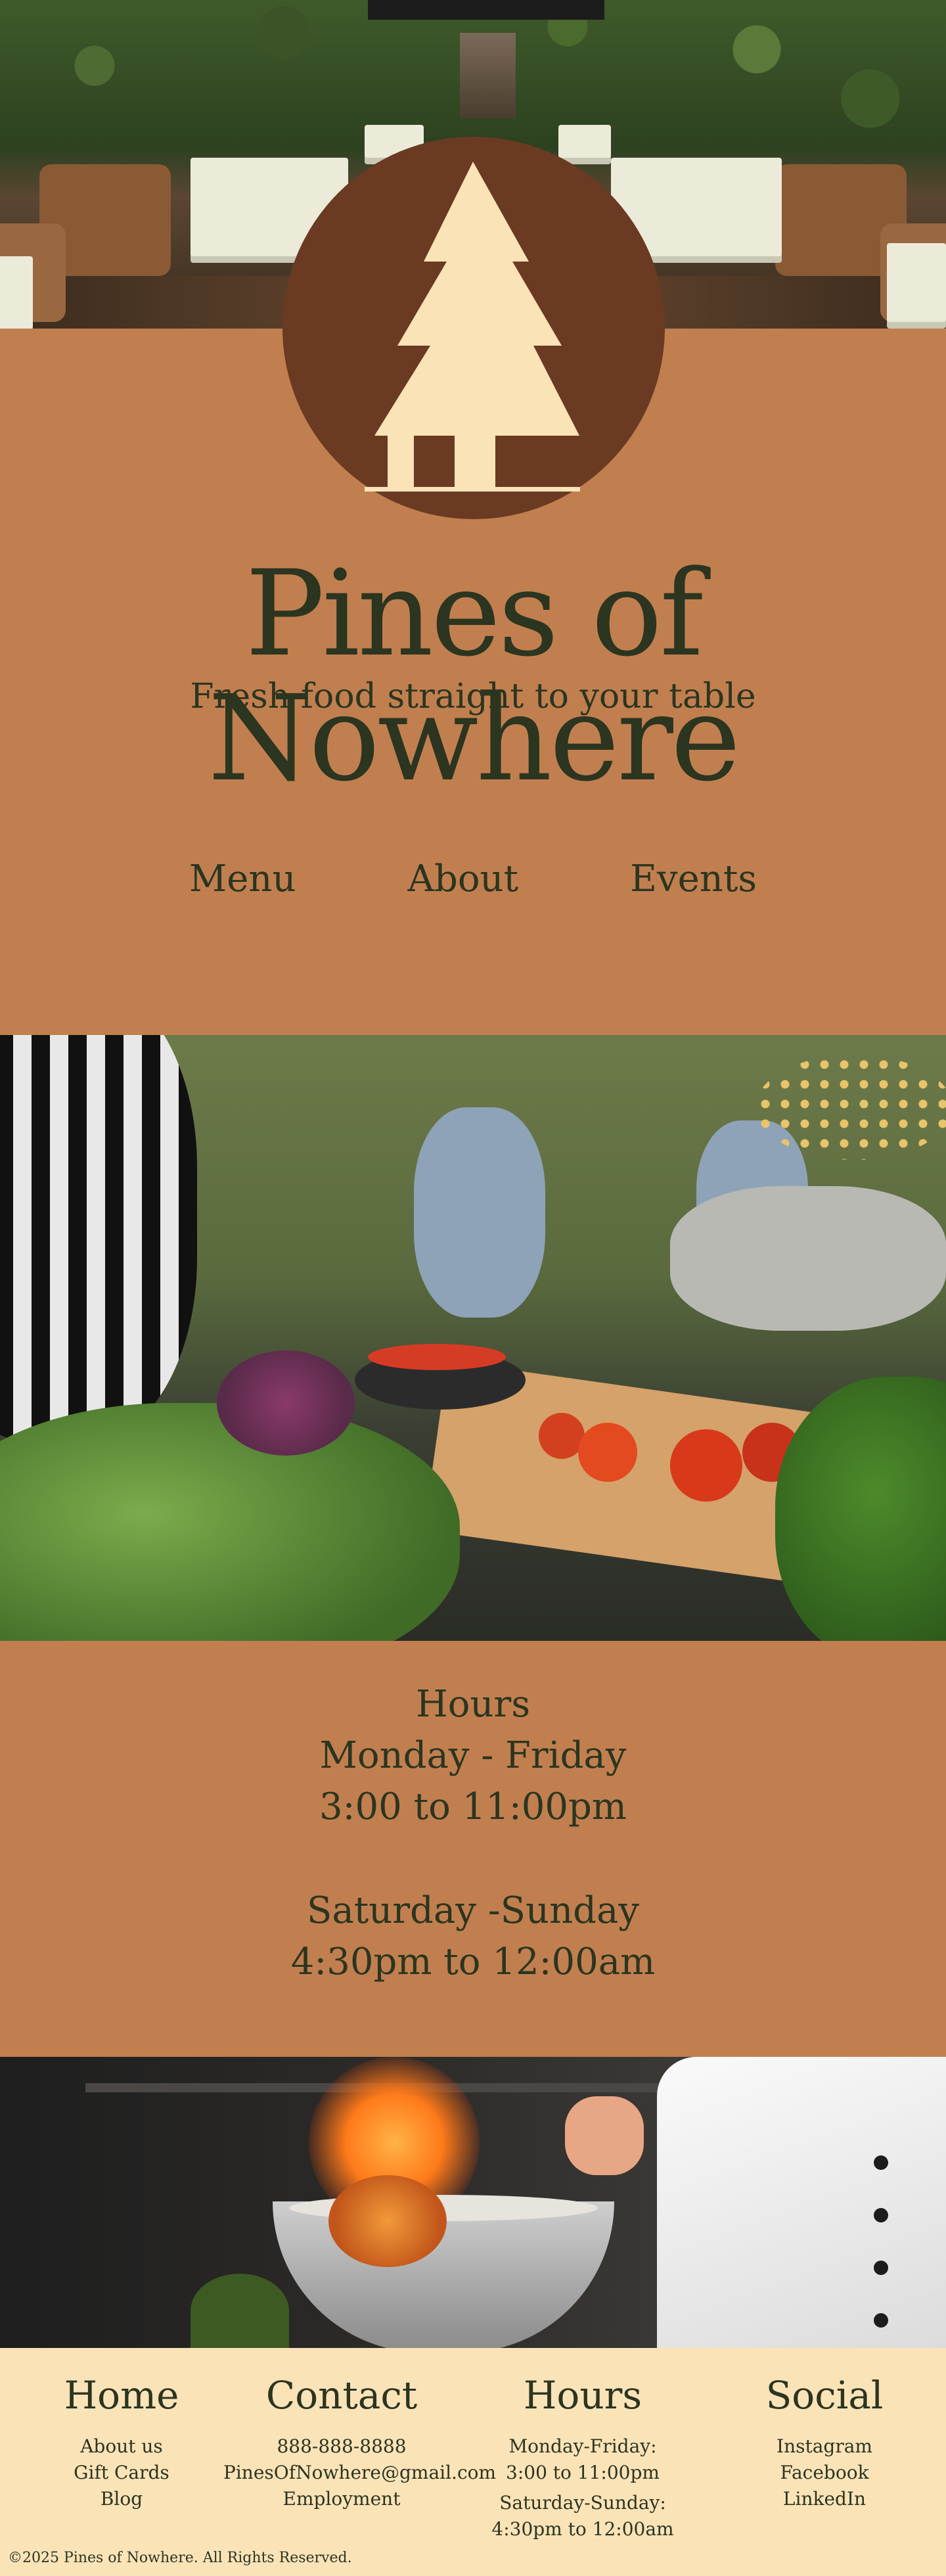 This screenshot has height=2576, width=946. I want to click on hours-heading: Hours, so click(473, 1704).